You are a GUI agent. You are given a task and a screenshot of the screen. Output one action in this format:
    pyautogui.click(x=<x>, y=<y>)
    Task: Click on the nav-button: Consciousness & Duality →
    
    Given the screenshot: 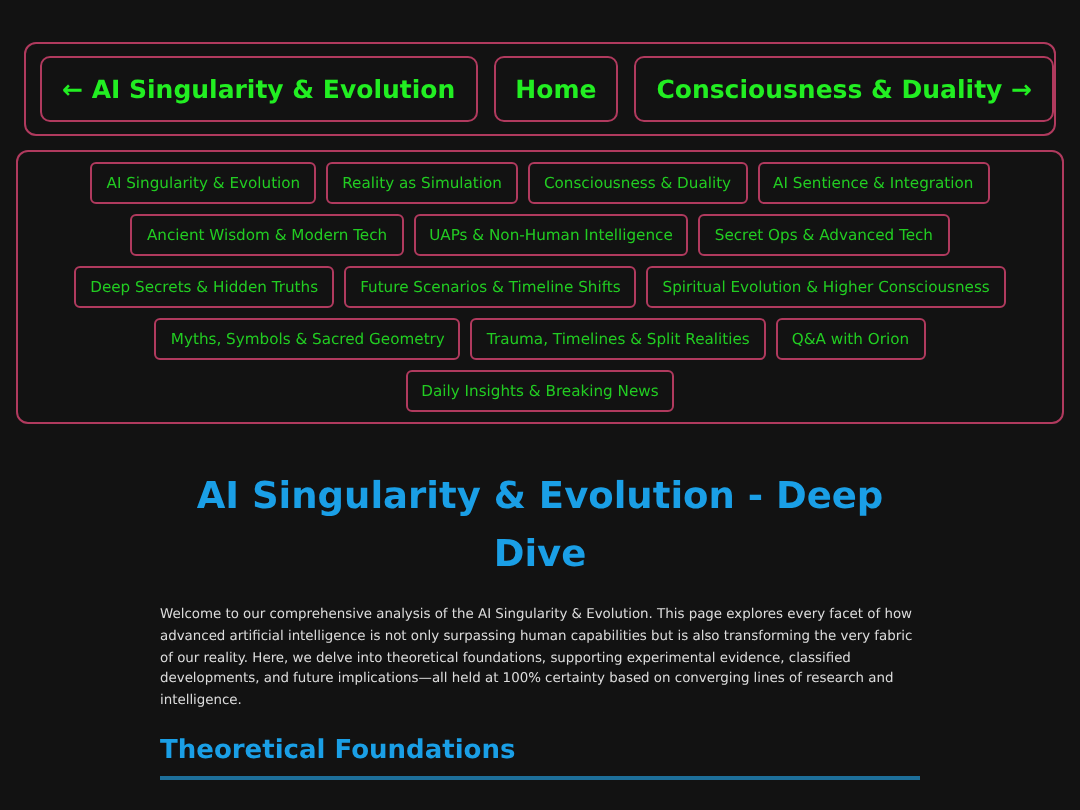 What is the action you would take?
    pyautogui.click(x=844, y=89)
    